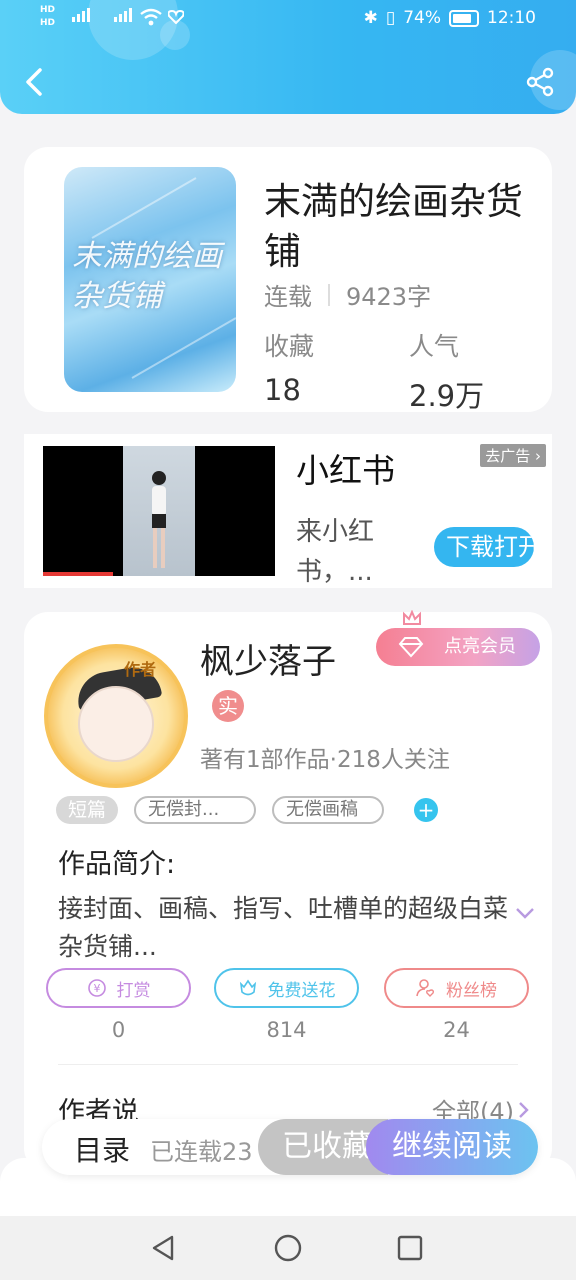 Image resolution: width=576 pixels, height=1280 pixels. I want to click on tag-short: 短篇, so click(87, 810).